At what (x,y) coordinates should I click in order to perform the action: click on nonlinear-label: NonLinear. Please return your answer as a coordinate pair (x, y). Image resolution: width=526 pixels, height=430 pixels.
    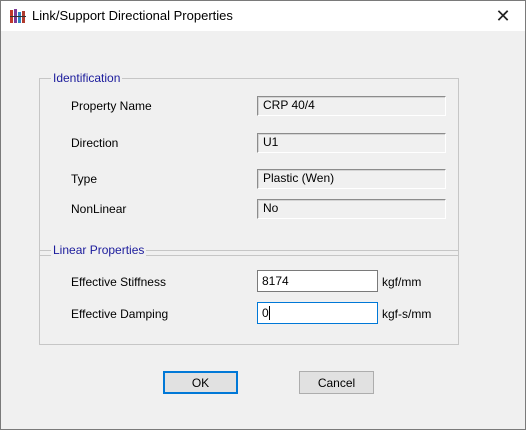
    Looking at the image, I should click on (99, 209).